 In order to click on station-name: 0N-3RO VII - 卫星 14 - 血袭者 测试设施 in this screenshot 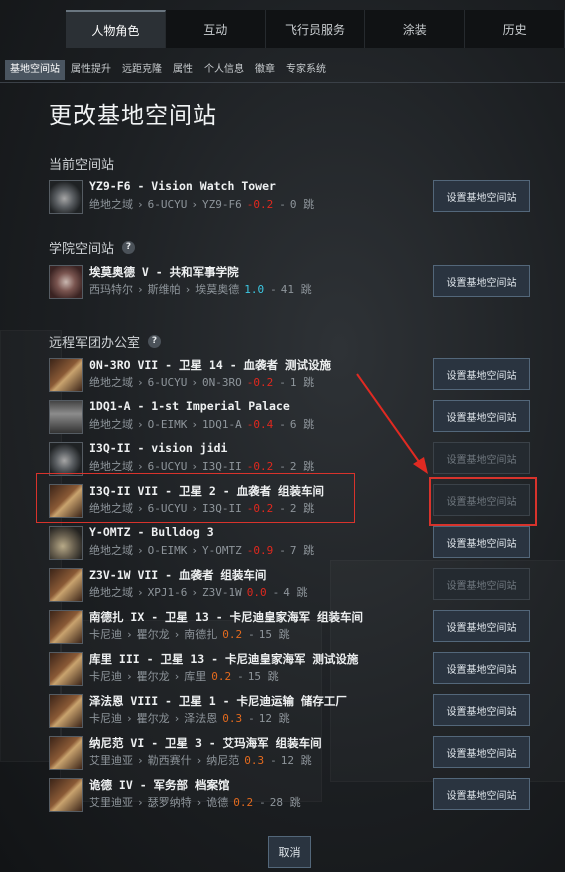, I will do `click(210, 365)`.